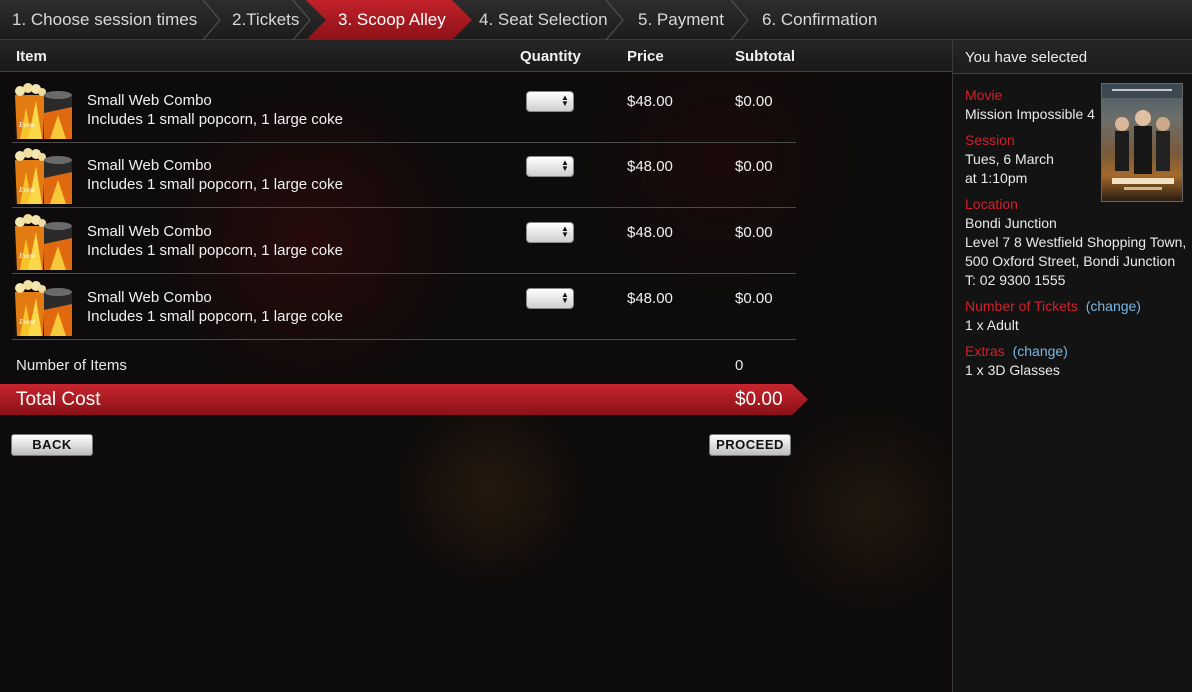 The image size is (1192, 692). I want to click on tickets-value: 1 x Adult, so click(992, 325).